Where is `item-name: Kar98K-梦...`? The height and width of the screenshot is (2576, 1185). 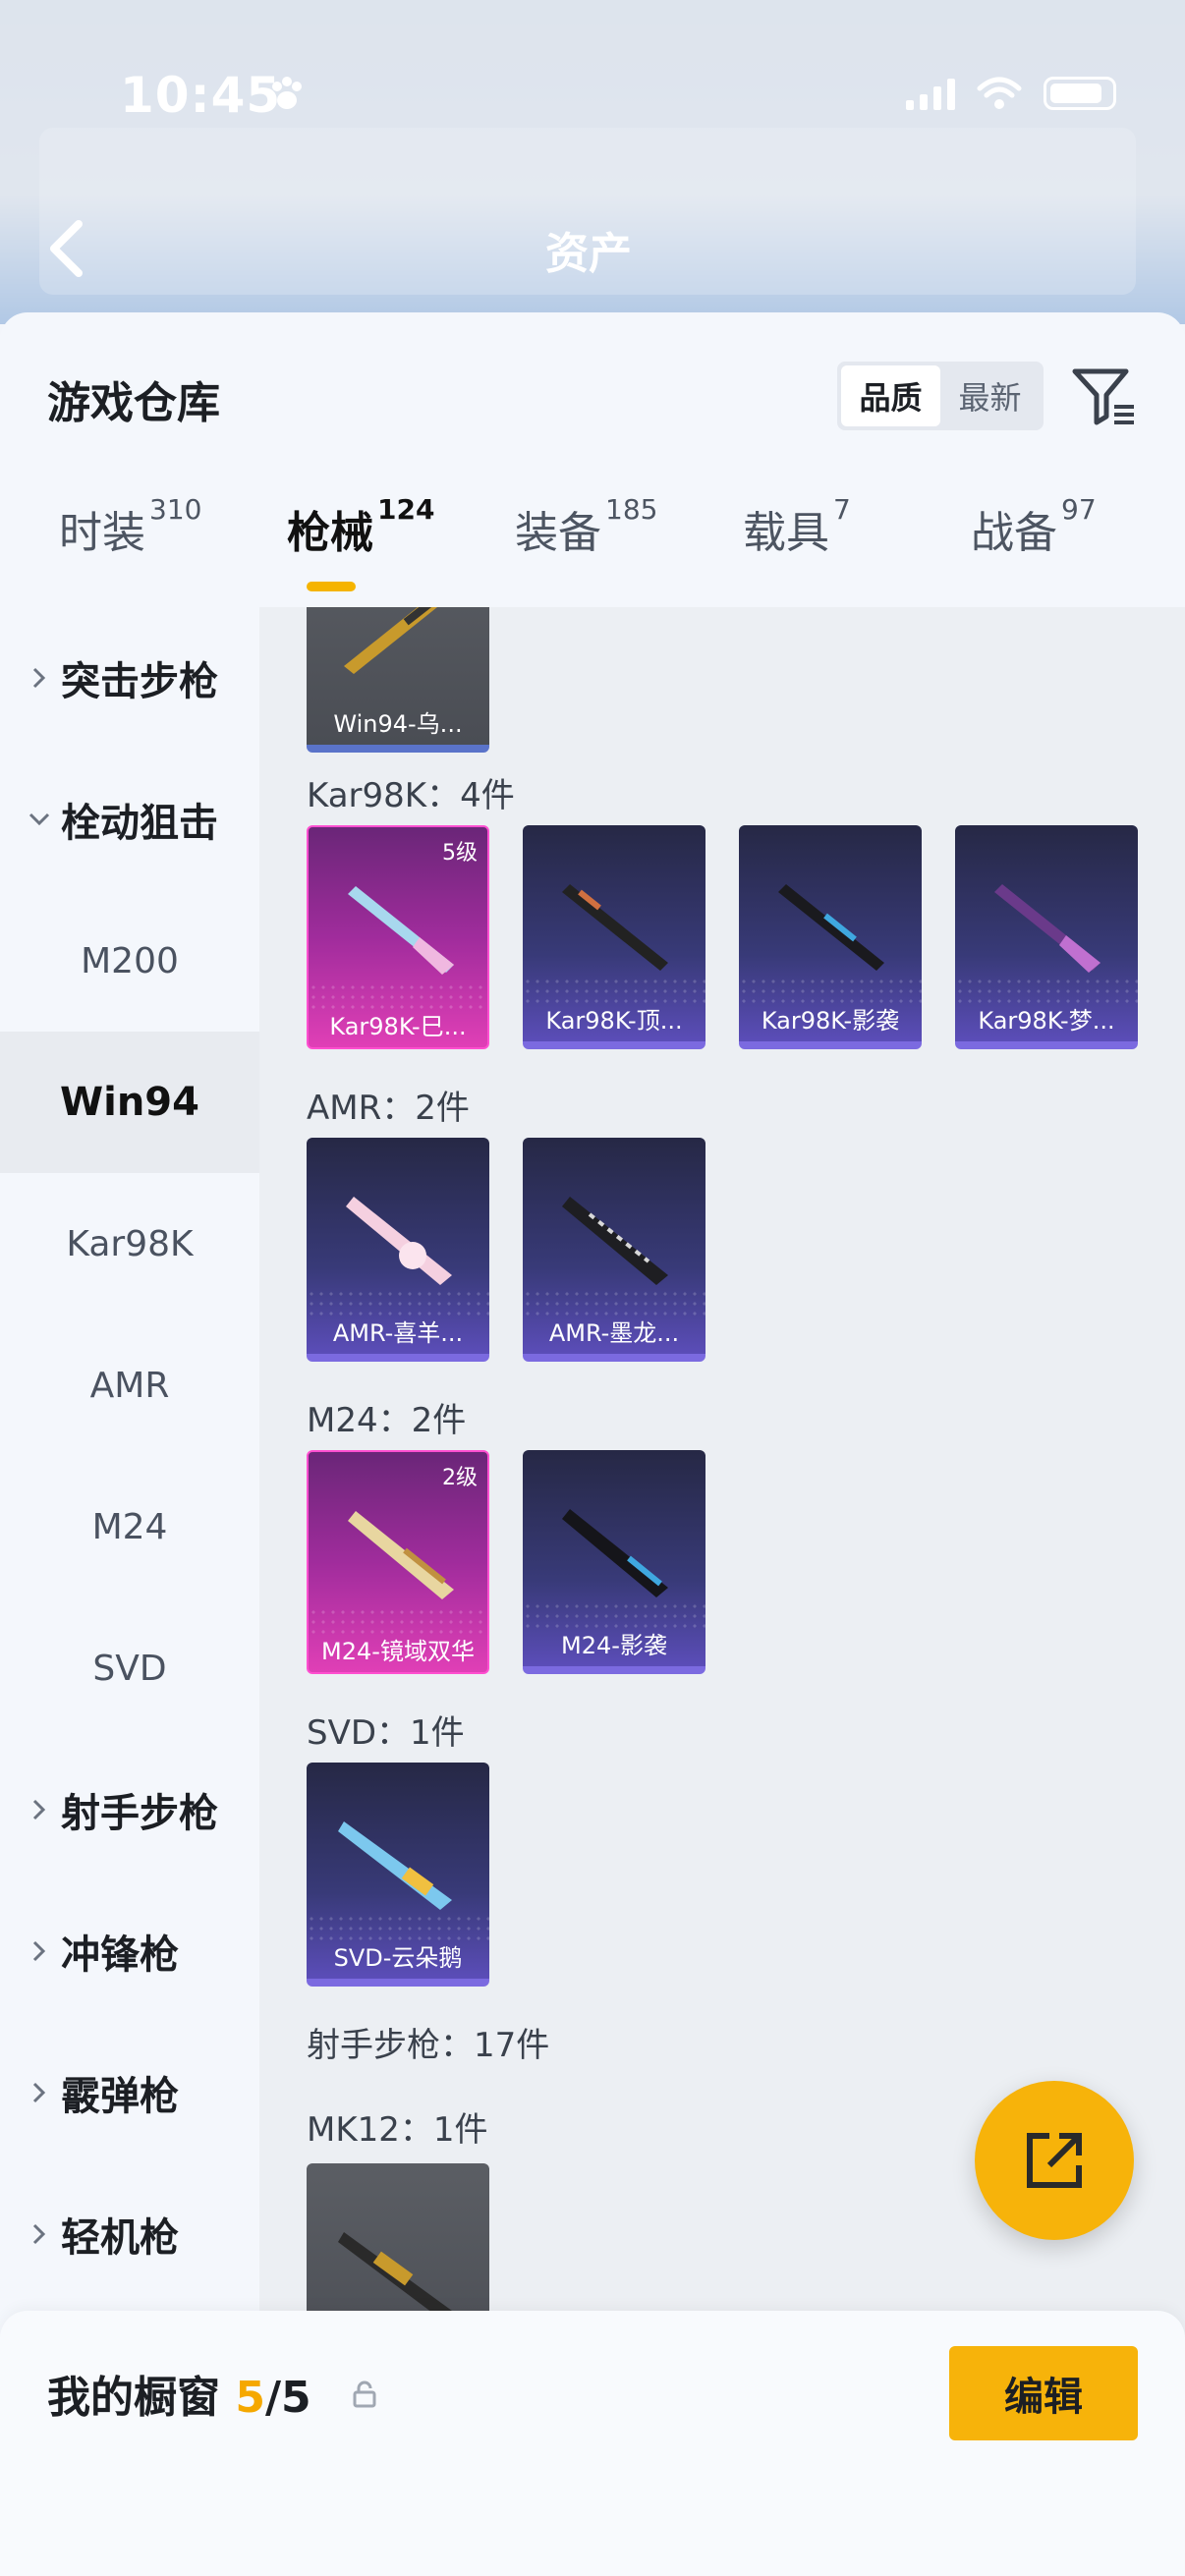 item-name: Kar98K-梦... is located at coordinates (1046, 1021).